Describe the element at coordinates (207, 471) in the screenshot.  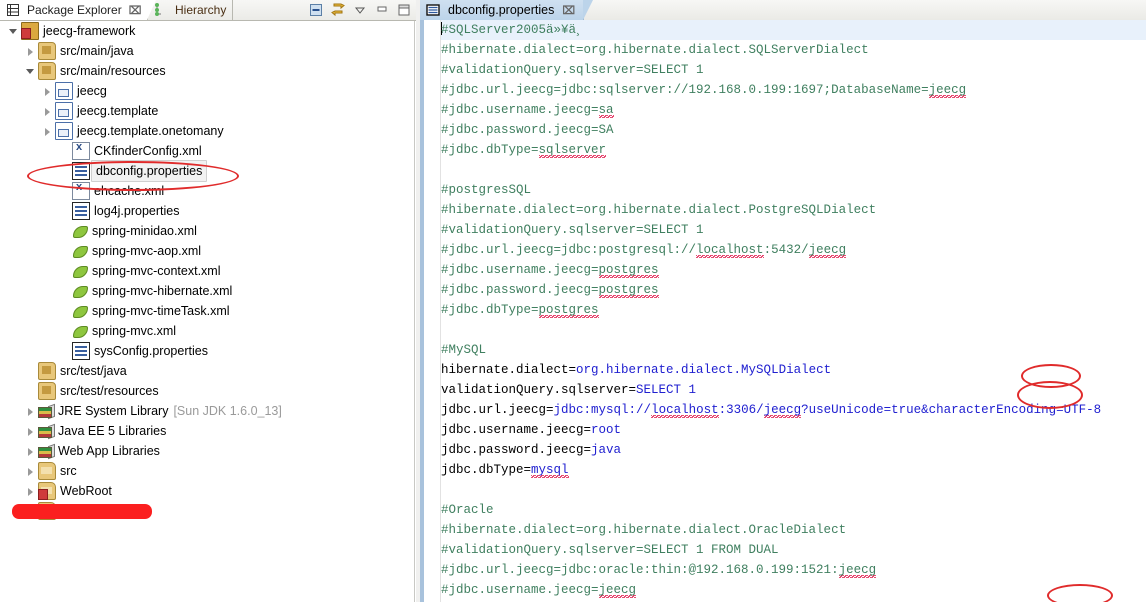
I see `tree-item-src: src` at that location.